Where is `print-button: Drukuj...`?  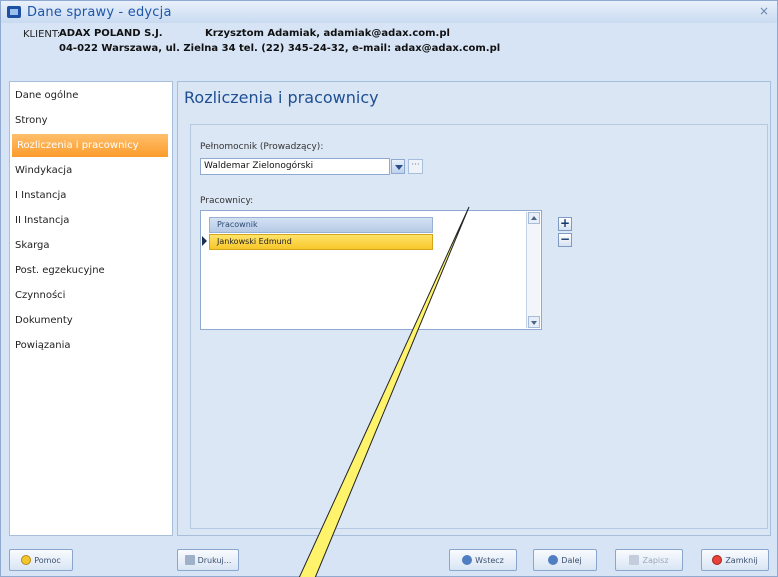 print-button: Drukuj... is located at coordinates (208, 560).